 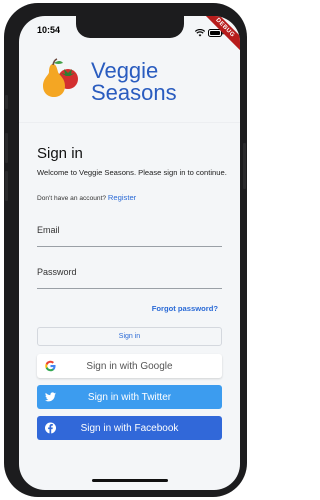 What do you see at coordinates (6, 186) in the screenshot?
I see `volume-down-button` at bounding box center [6, 186].